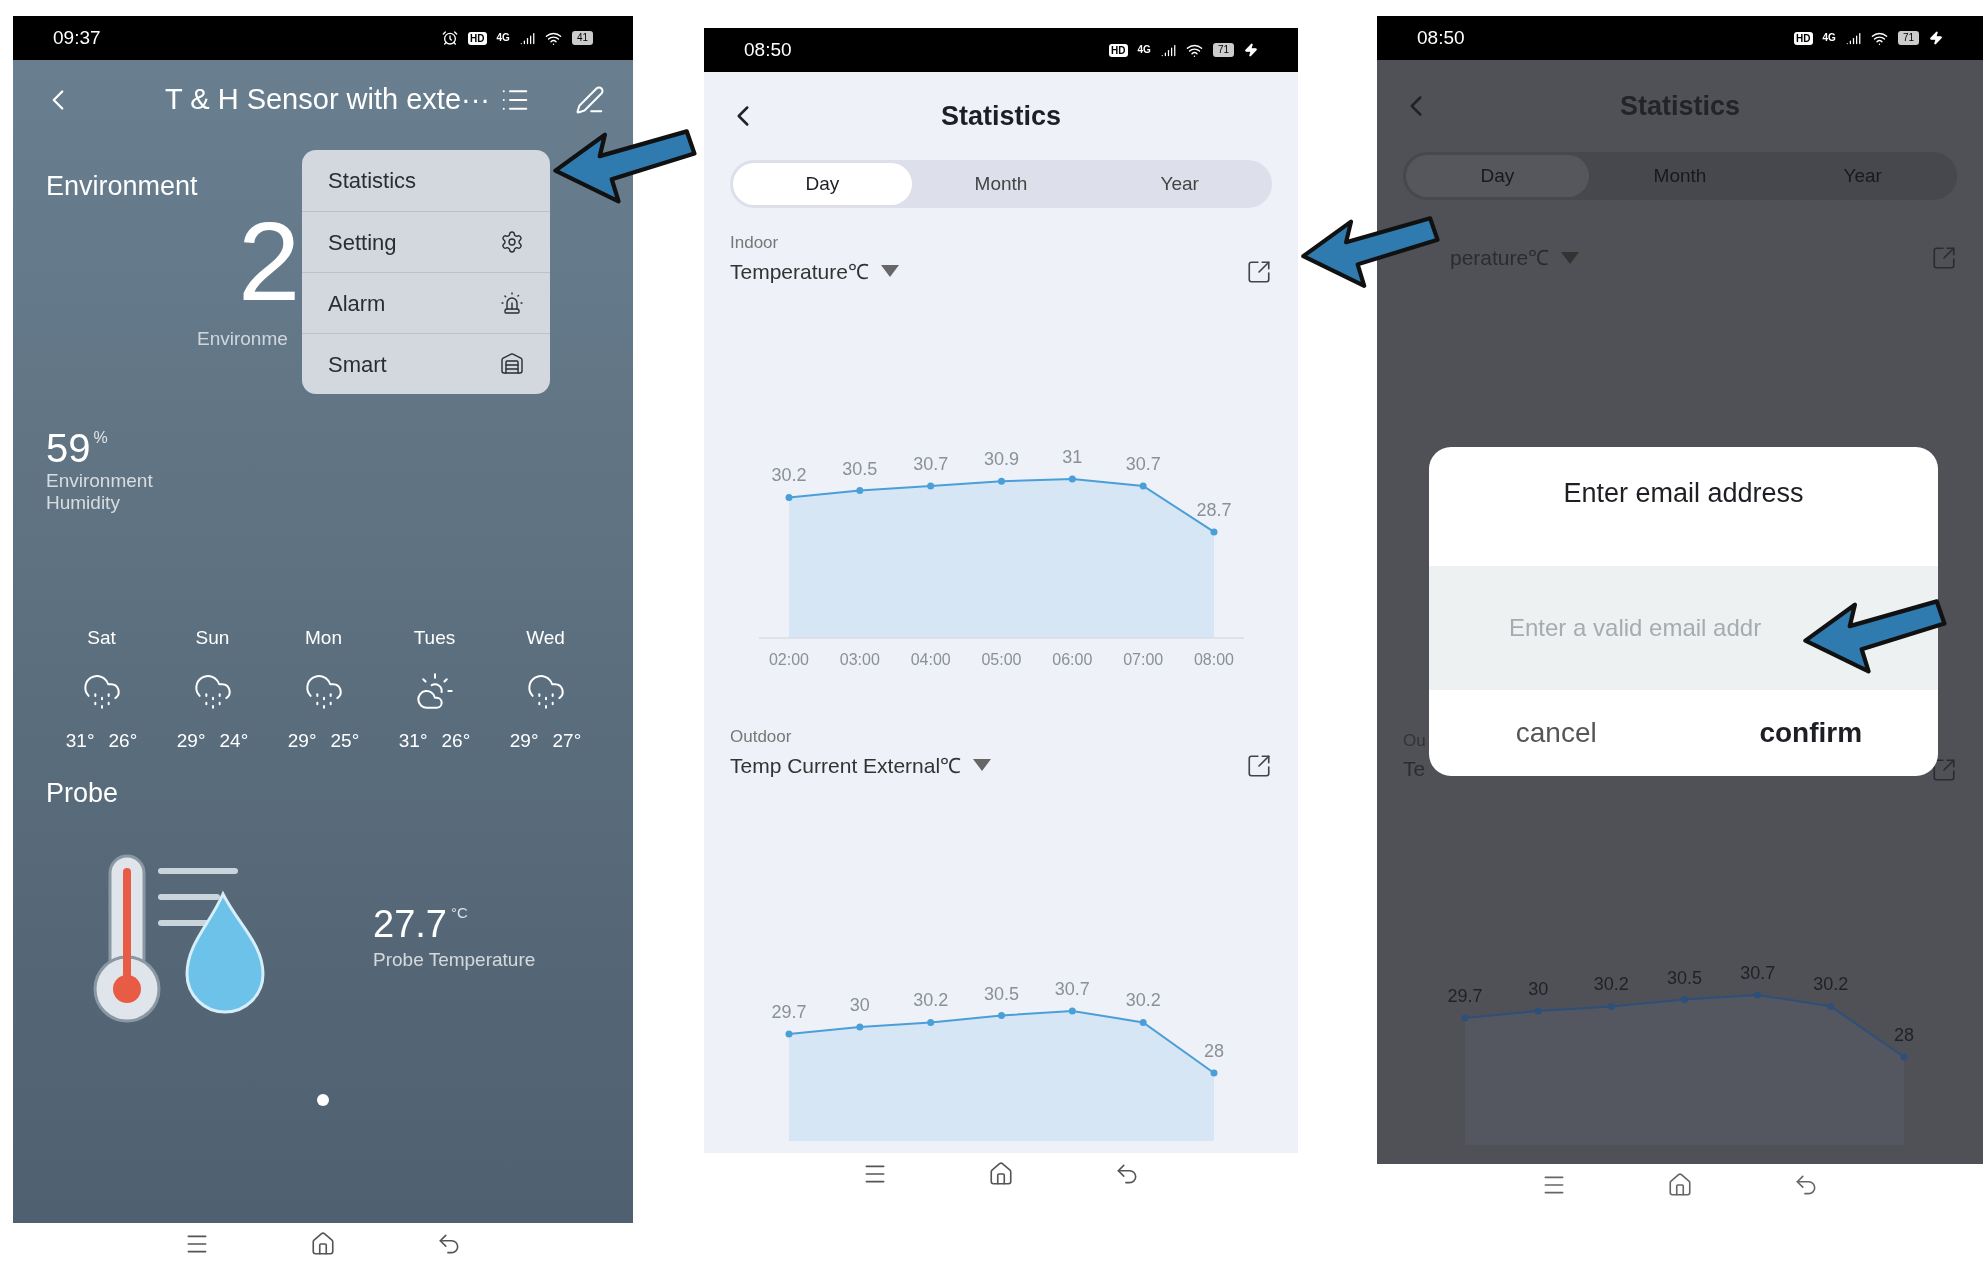 This screenshot has height=1265, width=1983. What do you see at coordinates (799, 271) in the screenshot?
I see `metric-selector: Temperature℃` at bounding box center [799, 271].